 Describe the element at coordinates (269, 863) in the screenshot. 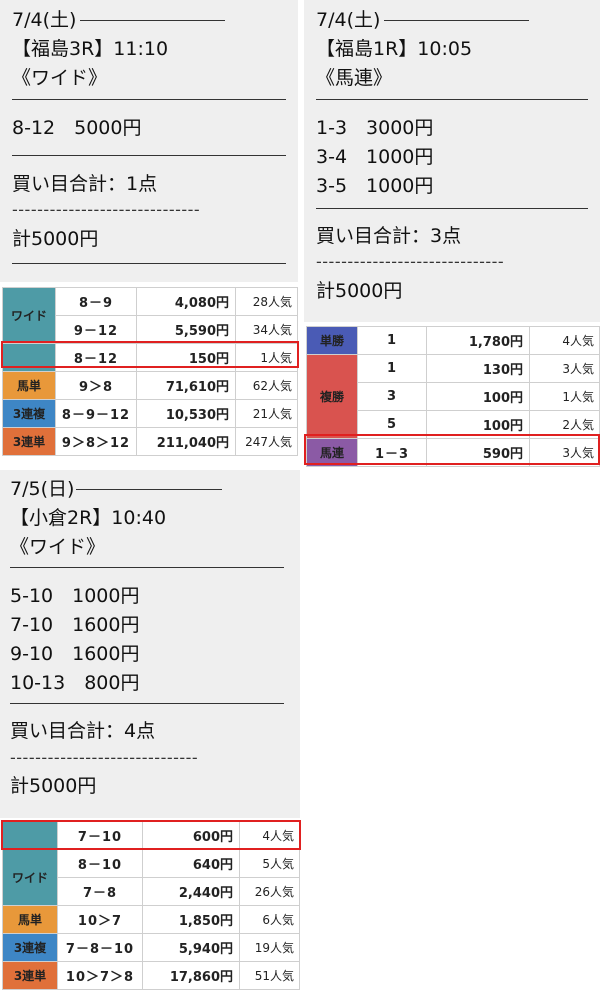

I see `popularity: 5人気` at that location.